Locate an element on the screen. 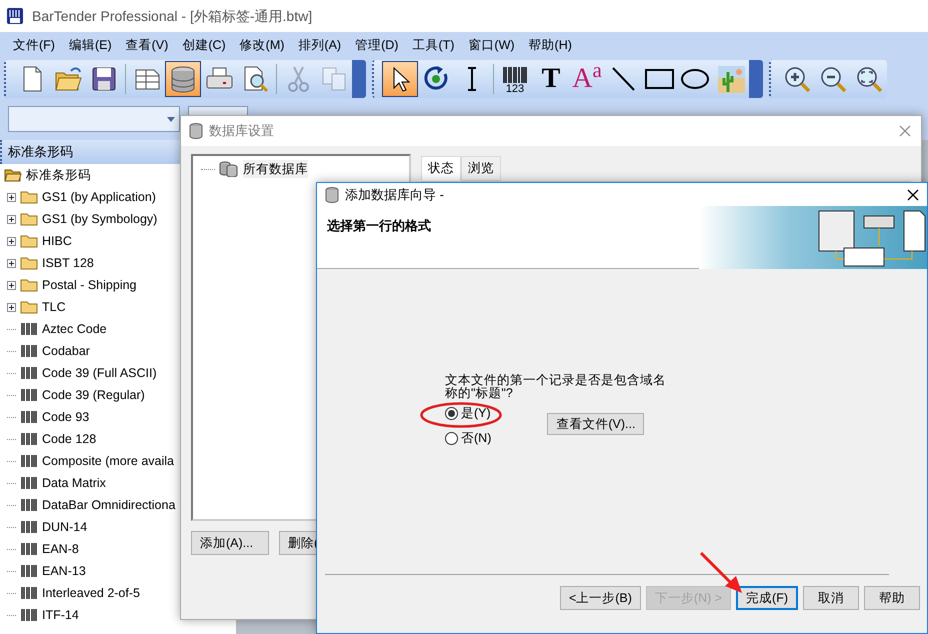 The image size is (928, 634). databases-icon is located at coordinates (229, 169).